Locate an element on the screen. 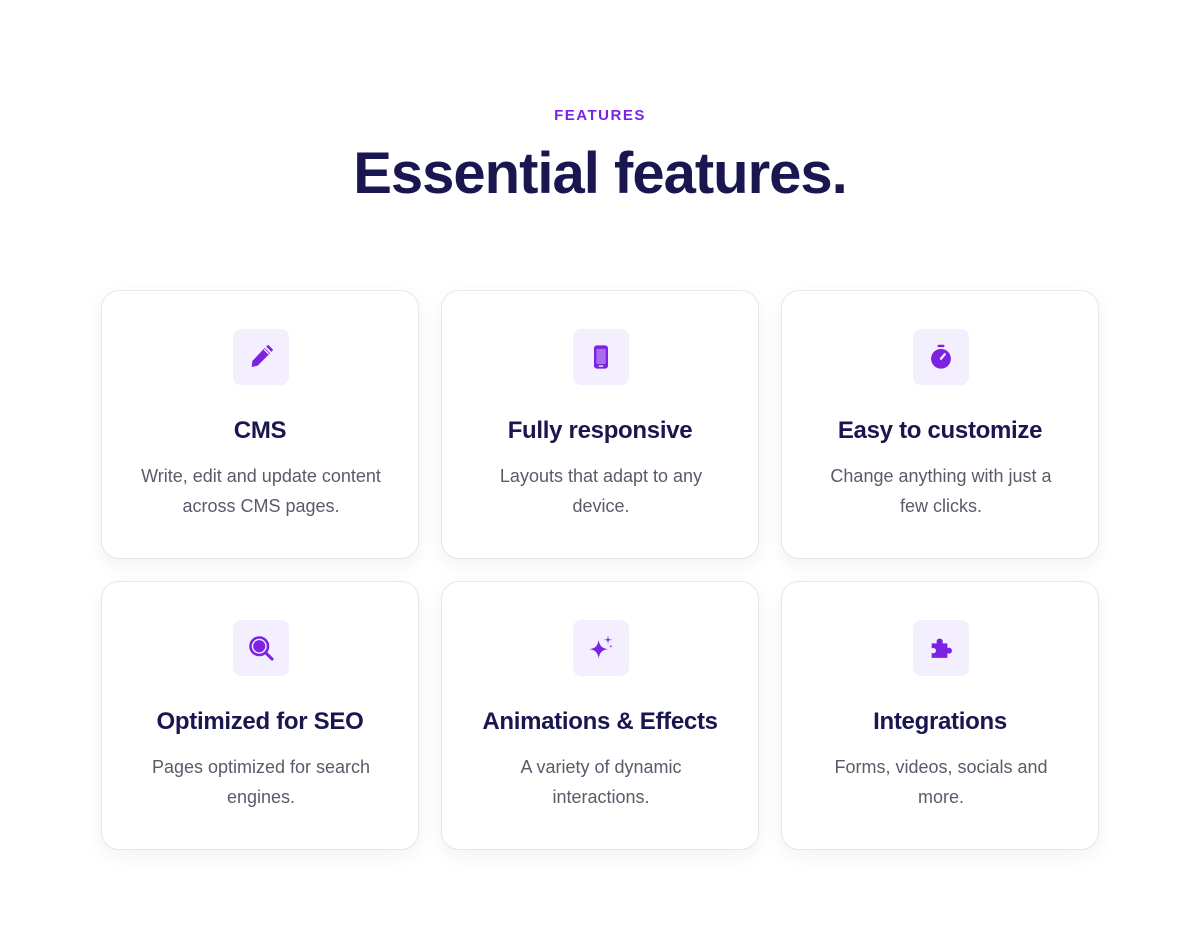 This screenshot has width=1200, height=950. magnifier-icon is located at coordinates (261, 648).